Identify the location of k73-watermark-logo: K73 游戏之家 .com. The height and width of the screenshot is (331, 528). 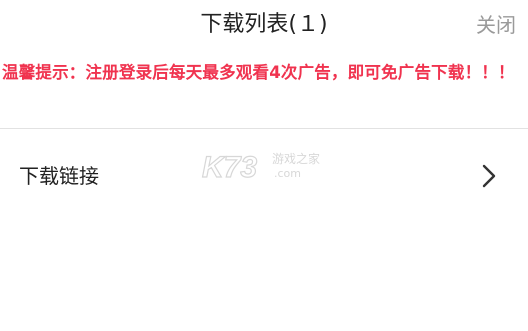
(260, 166).